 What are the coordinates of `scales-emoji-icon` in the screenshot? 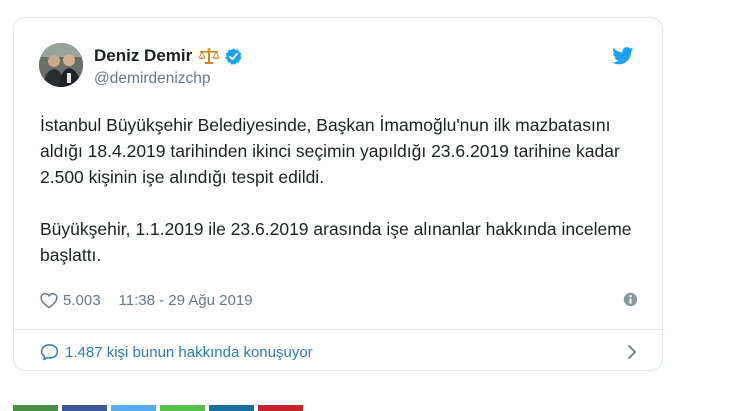 It's located at (209, 55).